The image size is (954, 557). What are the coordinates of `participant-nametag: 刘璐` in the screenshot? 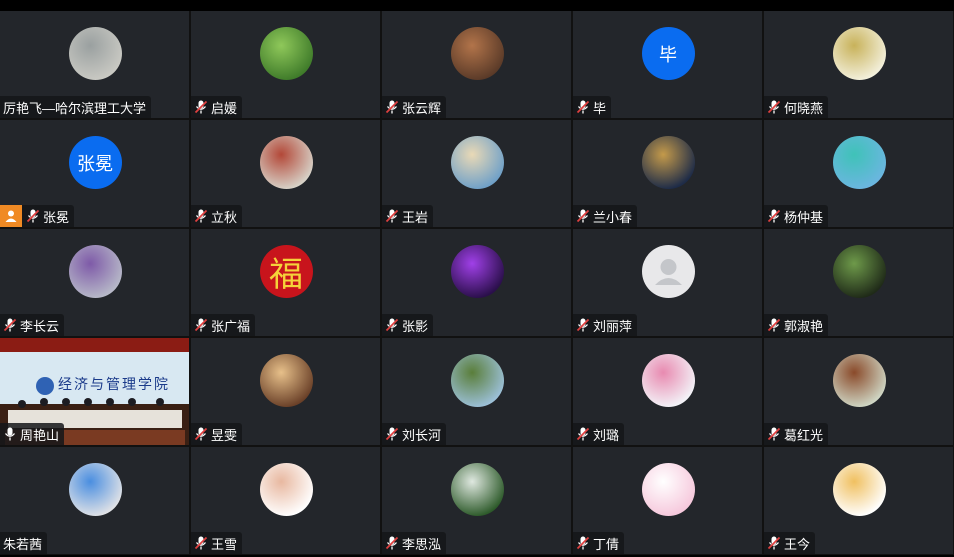 It's located at (599, 434).